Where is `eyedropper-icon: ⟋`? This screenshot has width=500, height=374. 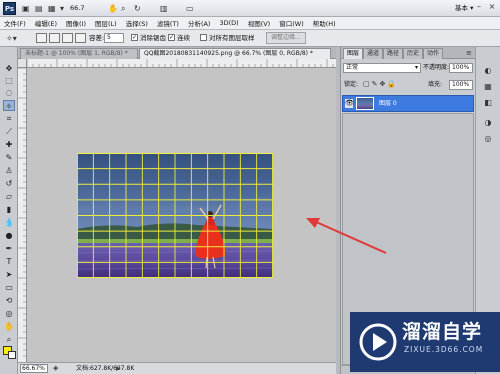 eyedropper-icon: ⟋ is located at coordinates (9, 131).